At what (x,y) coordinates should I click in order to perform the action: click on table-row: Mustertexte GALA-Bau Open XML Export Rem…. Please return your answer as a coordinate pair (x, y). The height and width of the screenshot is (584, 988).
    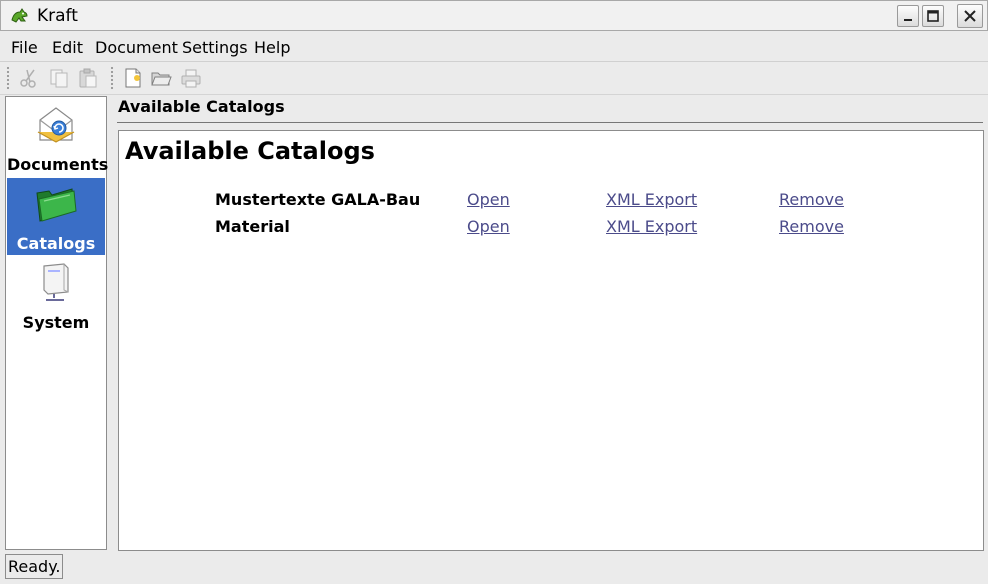
    Looking at the image, I should click on (549, 202).